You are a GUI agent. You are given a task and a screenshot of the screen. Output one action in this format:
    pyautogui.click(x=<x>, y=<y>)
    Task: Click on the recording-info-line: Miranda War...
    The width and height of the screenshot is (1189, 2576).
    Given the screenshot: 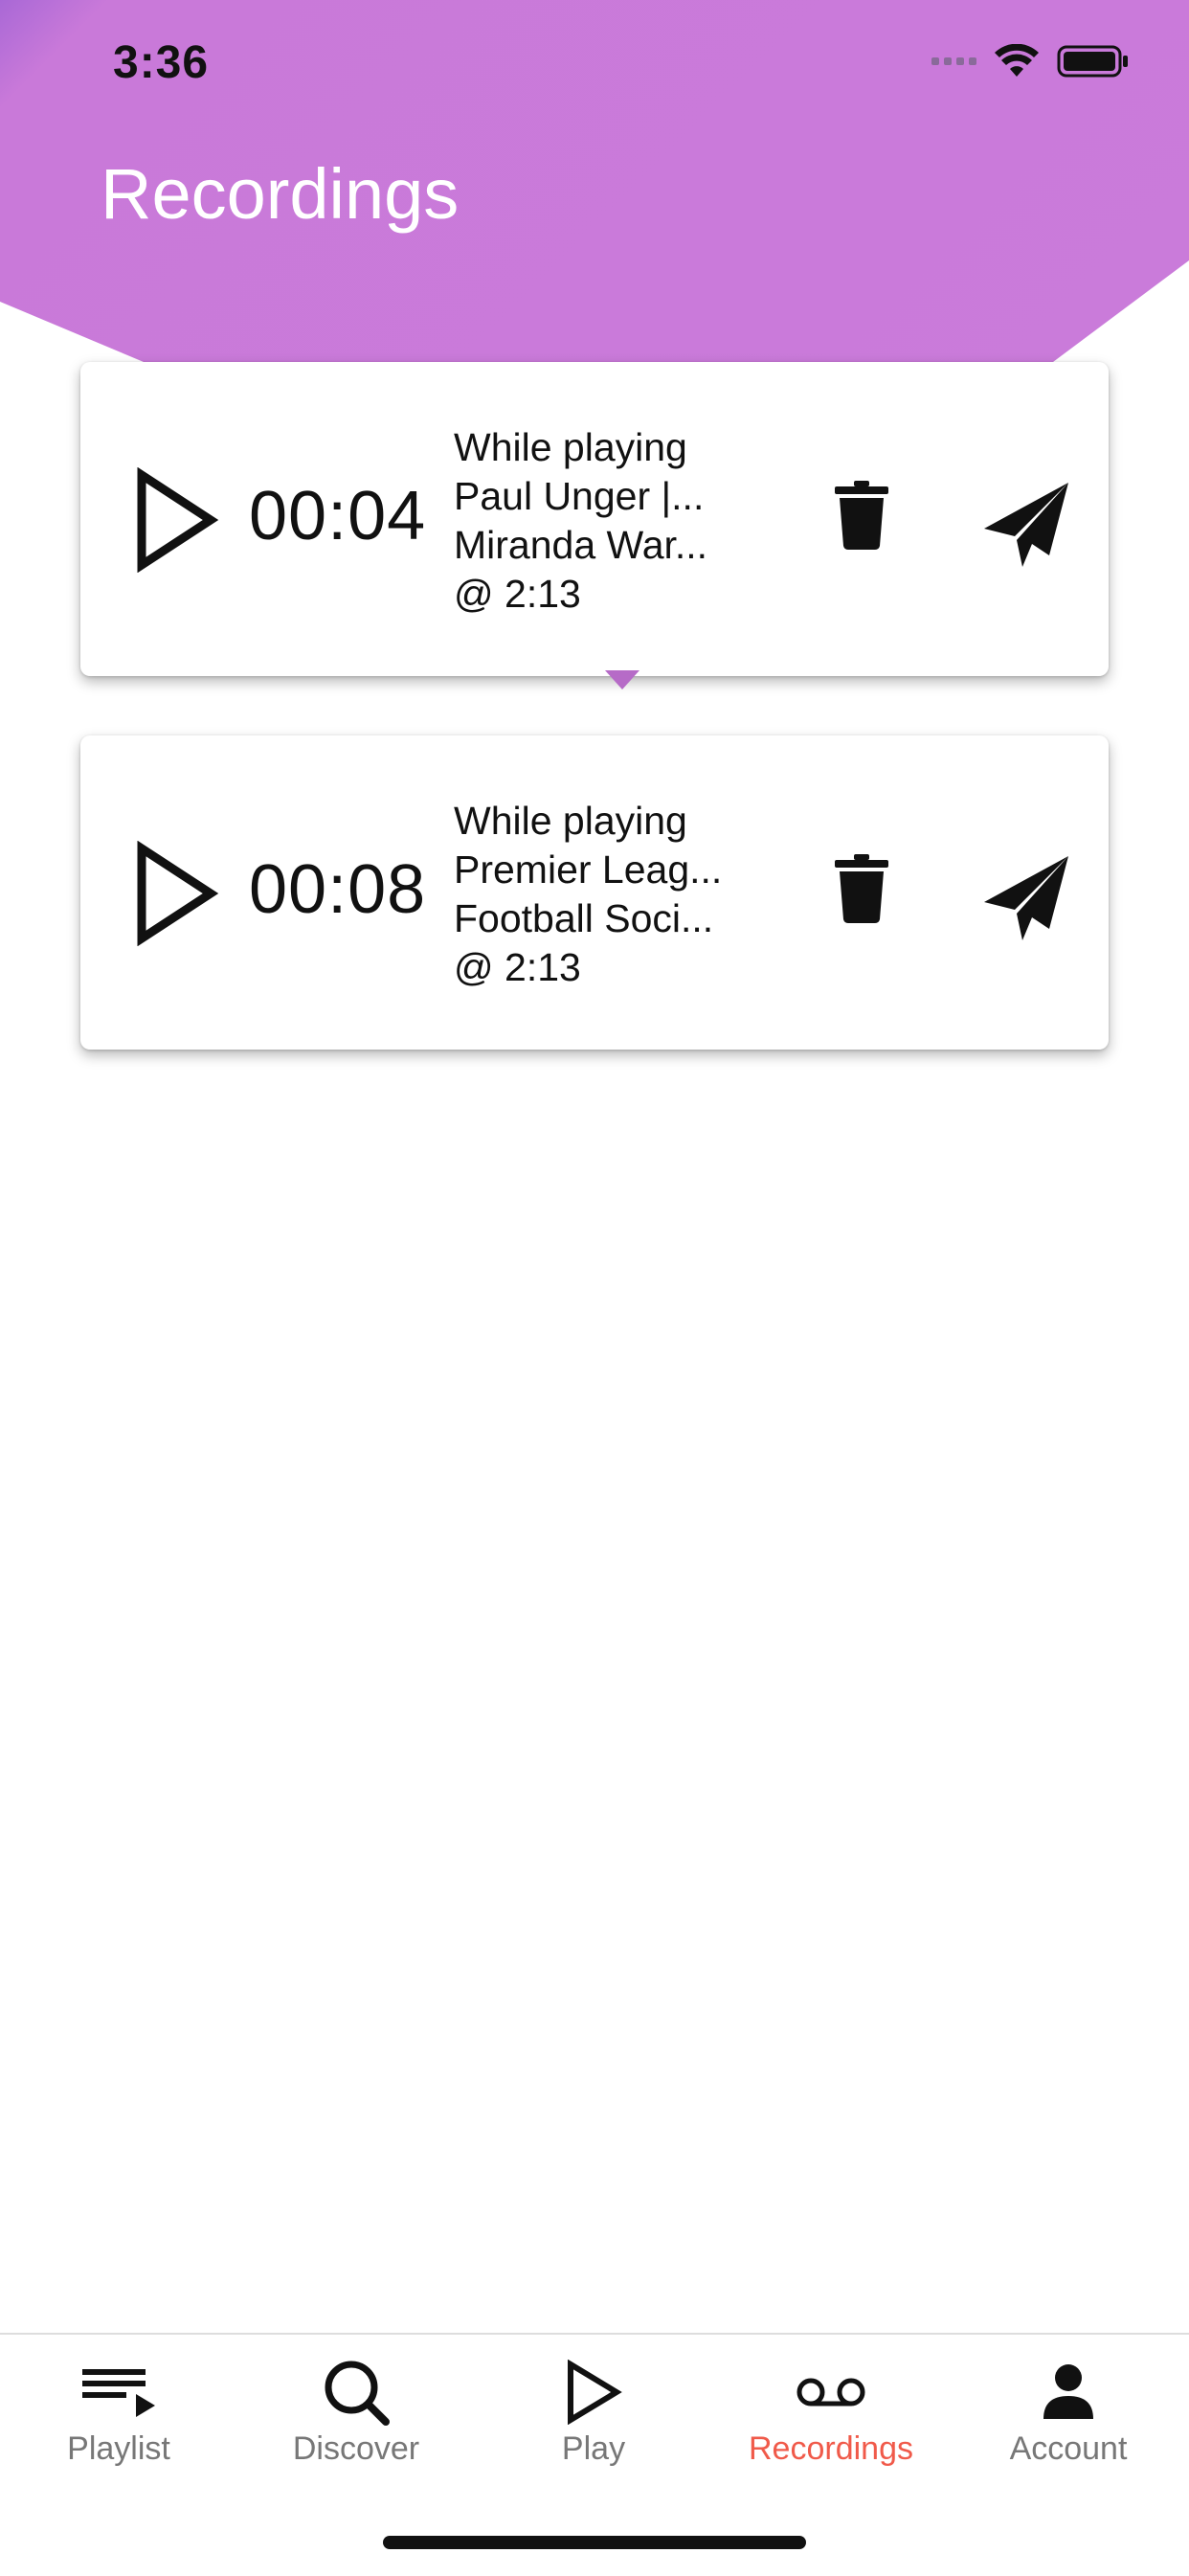 What is the action you would take?
    pyautogui.click(x=581, y=545)
    